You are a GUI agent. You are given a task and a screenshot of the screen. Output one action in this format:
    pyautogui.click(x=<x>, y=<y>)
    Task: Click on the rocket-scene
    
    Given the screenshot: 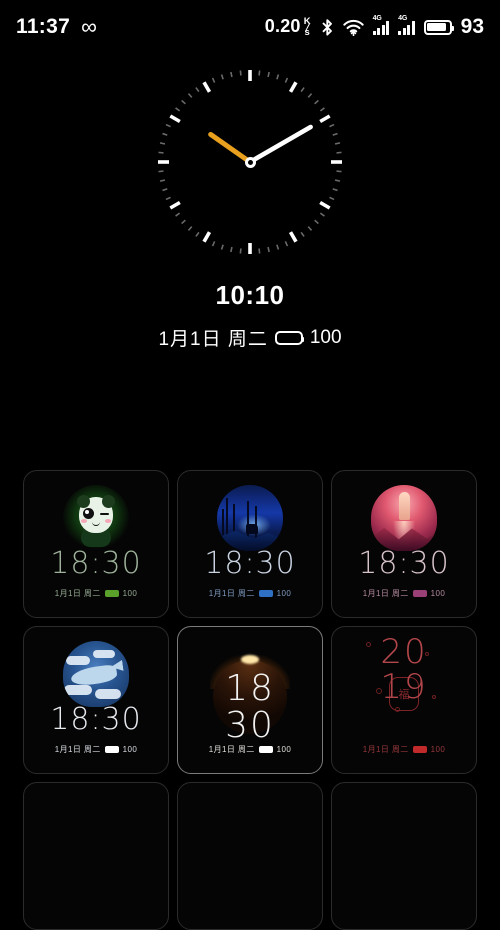 What is the action you would take?
    pyautogui.click(x=404, y=518)
    